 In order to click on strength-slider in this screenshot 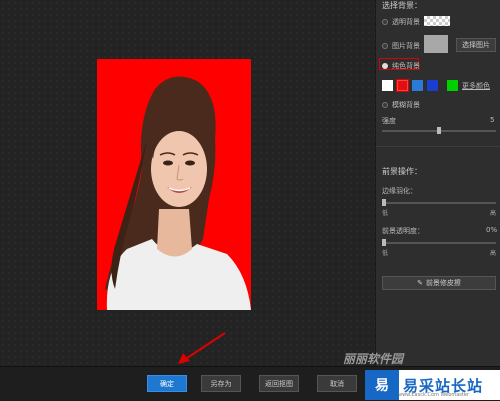, I will do `click(439, 130)`.